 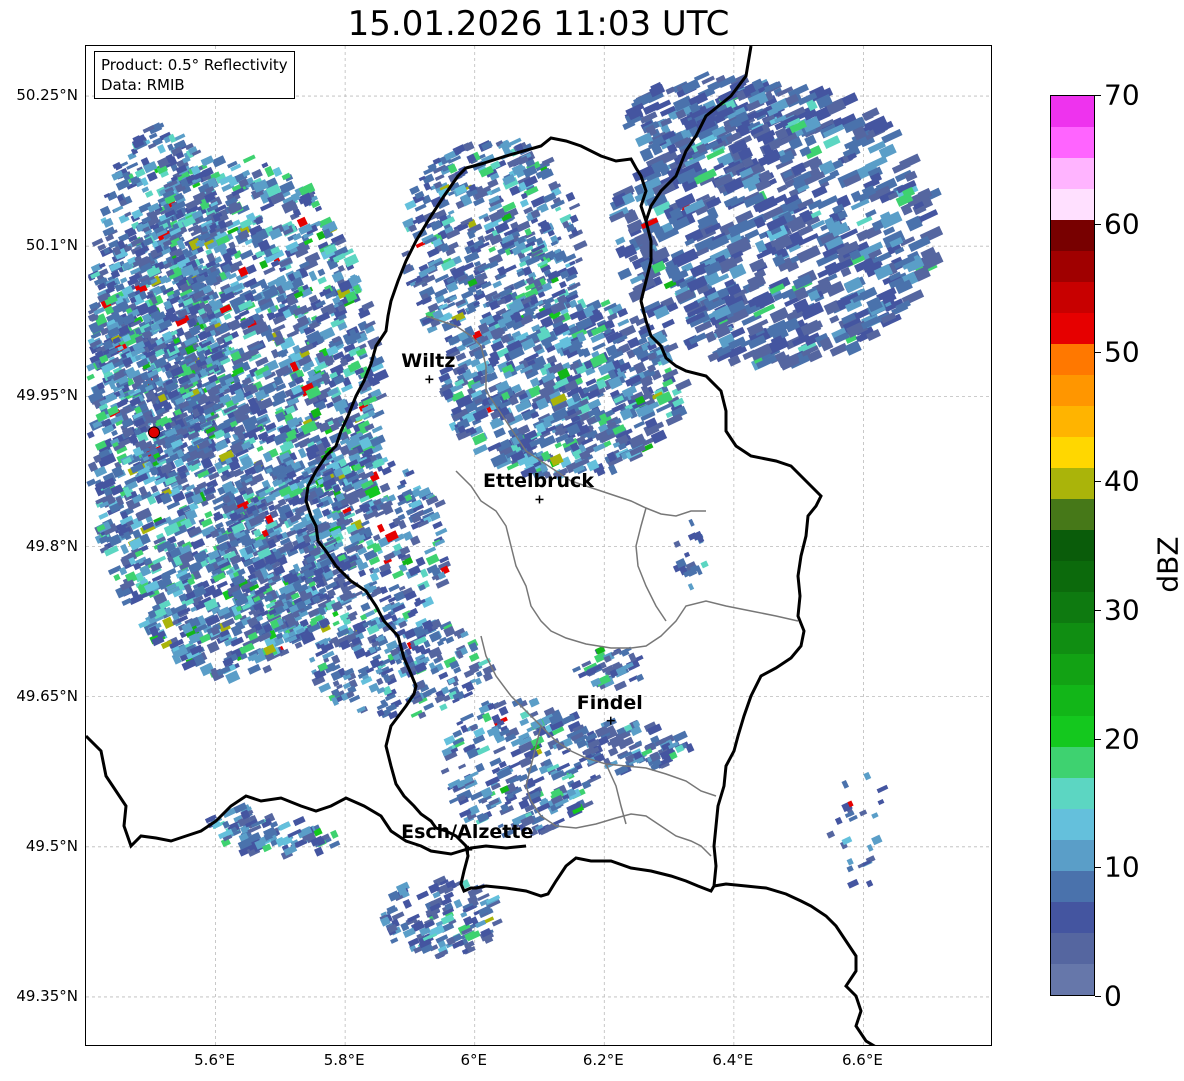 What do you see at coordinates (862, 1060) in the screenshot?
I see `lon-label: 6.6°E` at bounding box center [862, 1060].